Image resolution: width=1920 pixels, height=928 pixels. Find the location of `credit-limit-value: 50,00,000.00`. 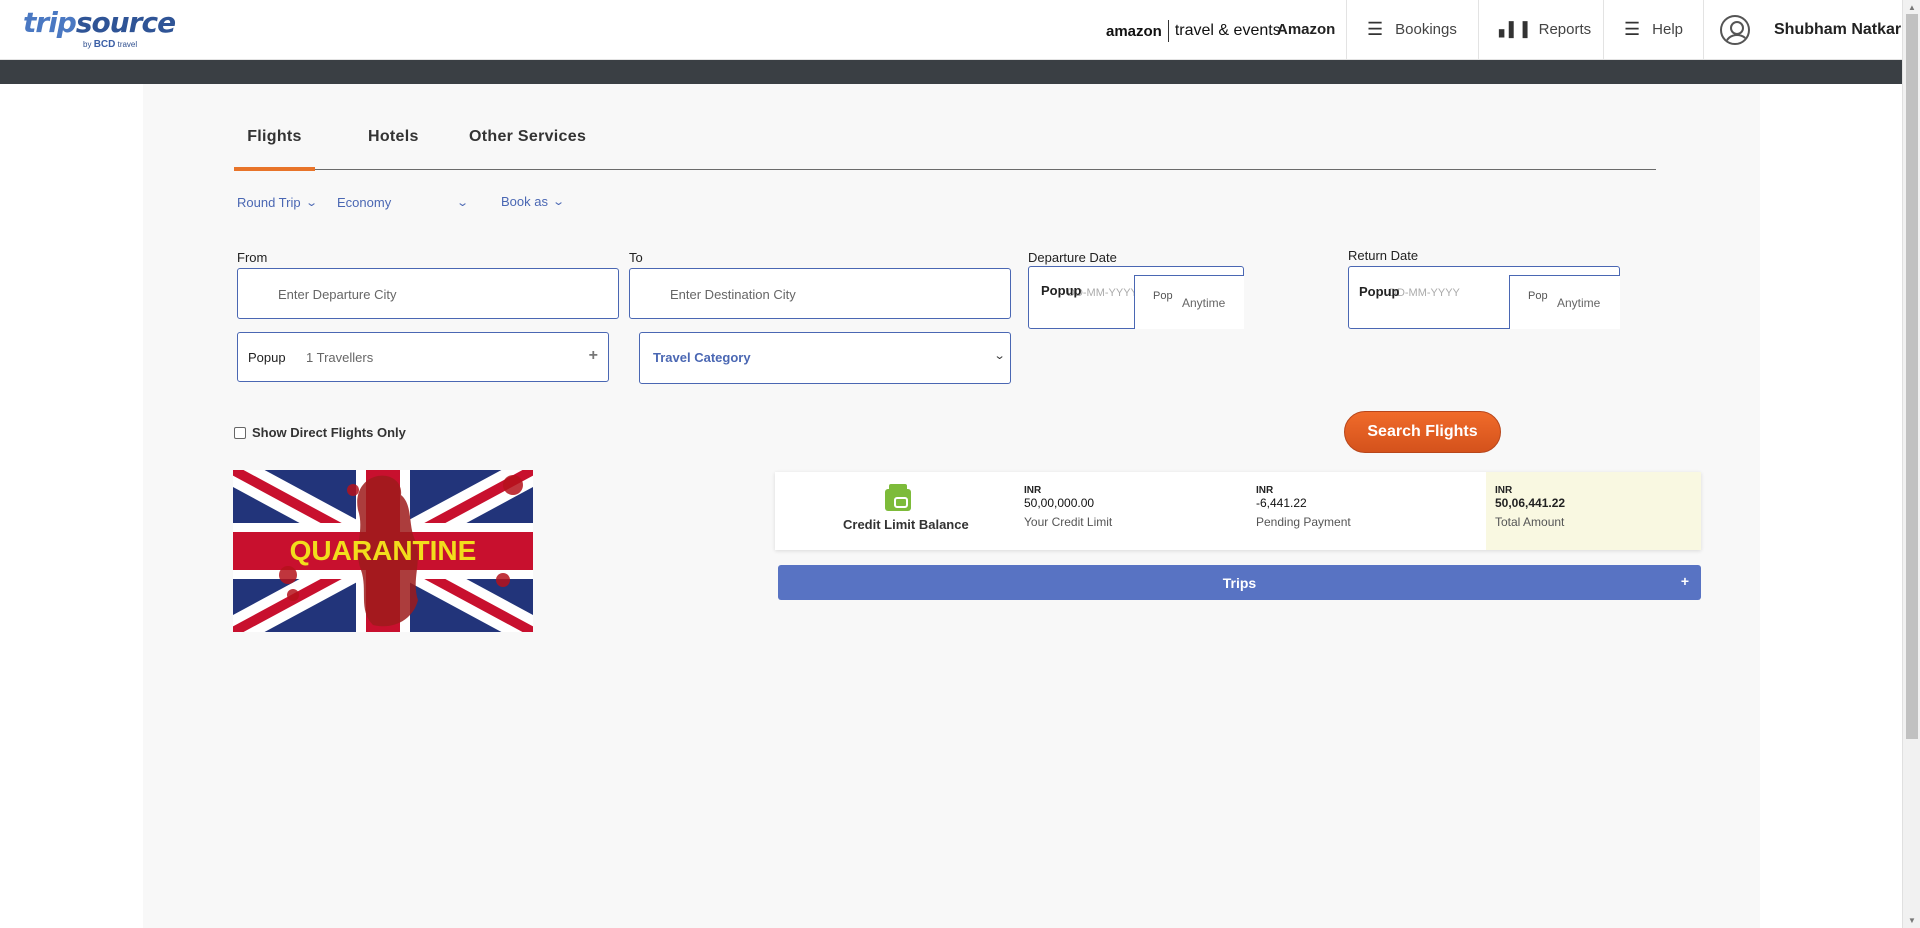

credit-limit-value: 50,00,000.00 is located at coordinates (1059, 503).